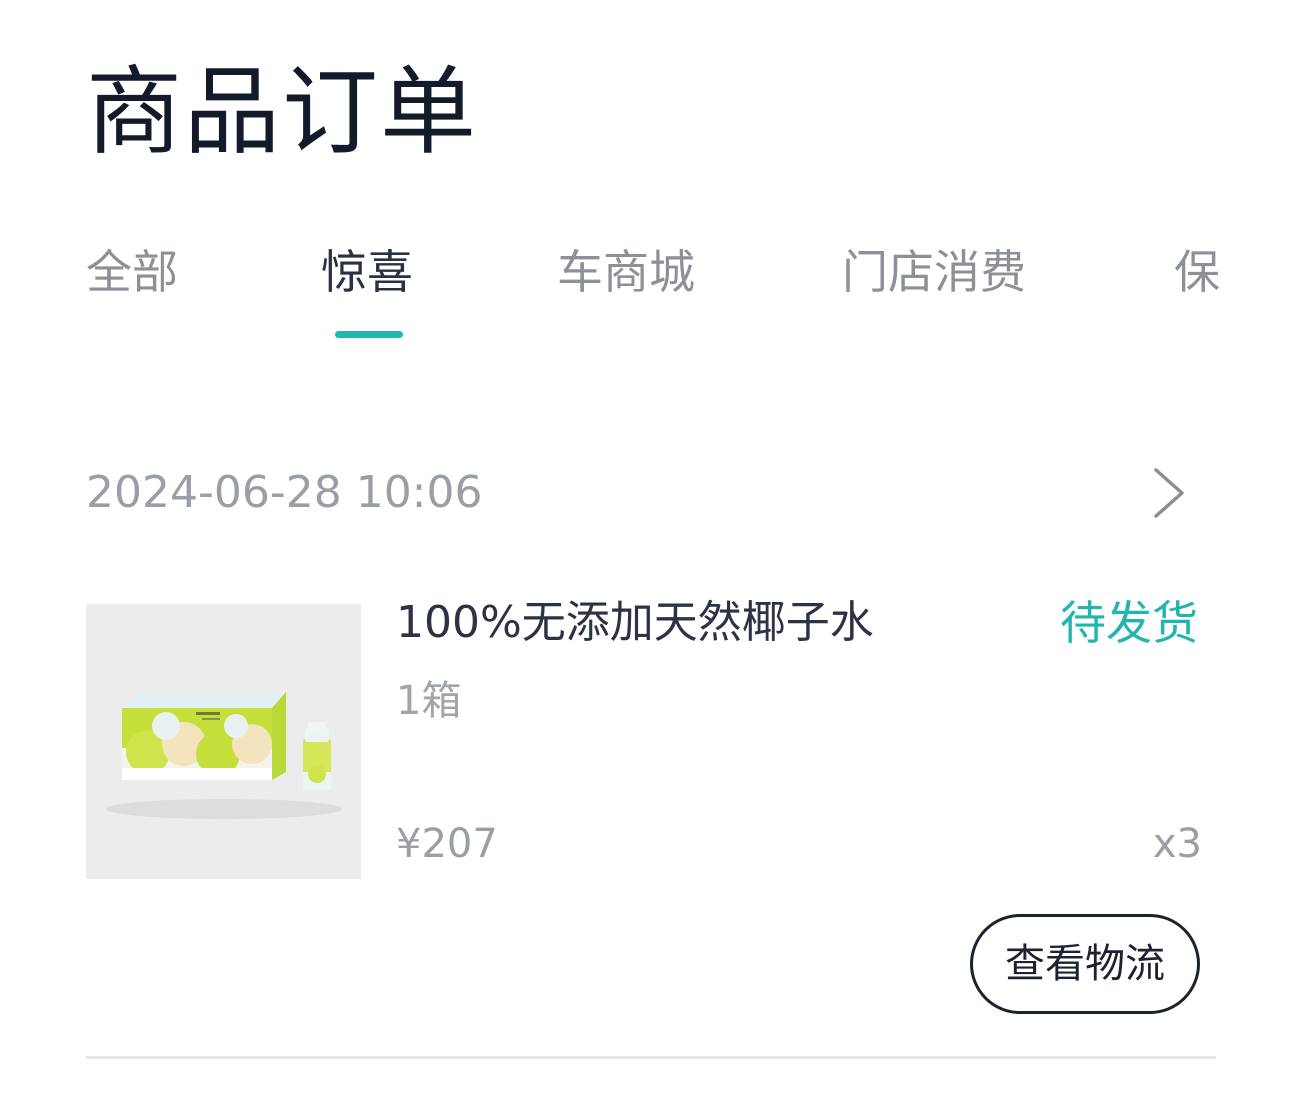  I want to click on tab-surprise: 惊喜, so click(367, 291).